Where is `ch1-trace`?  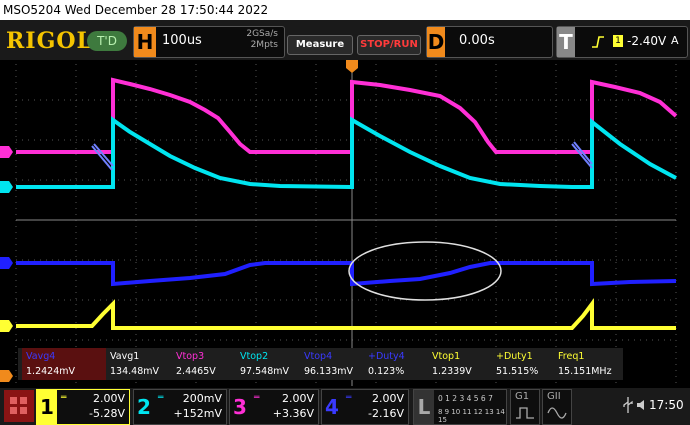 ch1-trace is located at coordinates (346, 314).